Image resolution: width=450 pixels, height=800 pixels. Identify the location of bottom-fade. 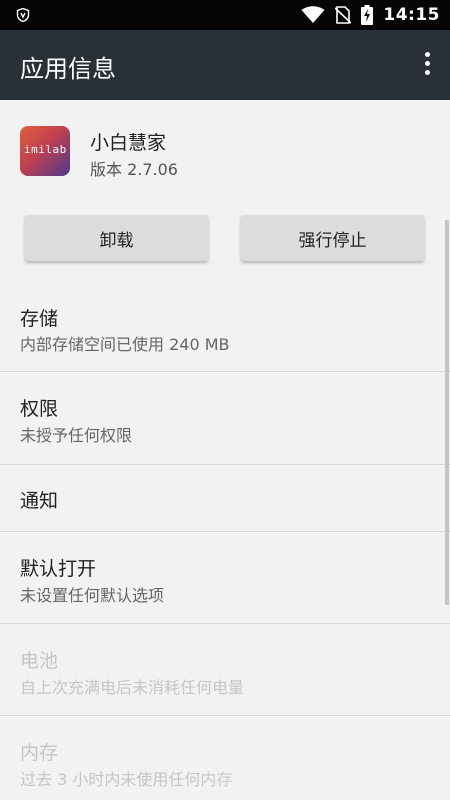
(325, 765).